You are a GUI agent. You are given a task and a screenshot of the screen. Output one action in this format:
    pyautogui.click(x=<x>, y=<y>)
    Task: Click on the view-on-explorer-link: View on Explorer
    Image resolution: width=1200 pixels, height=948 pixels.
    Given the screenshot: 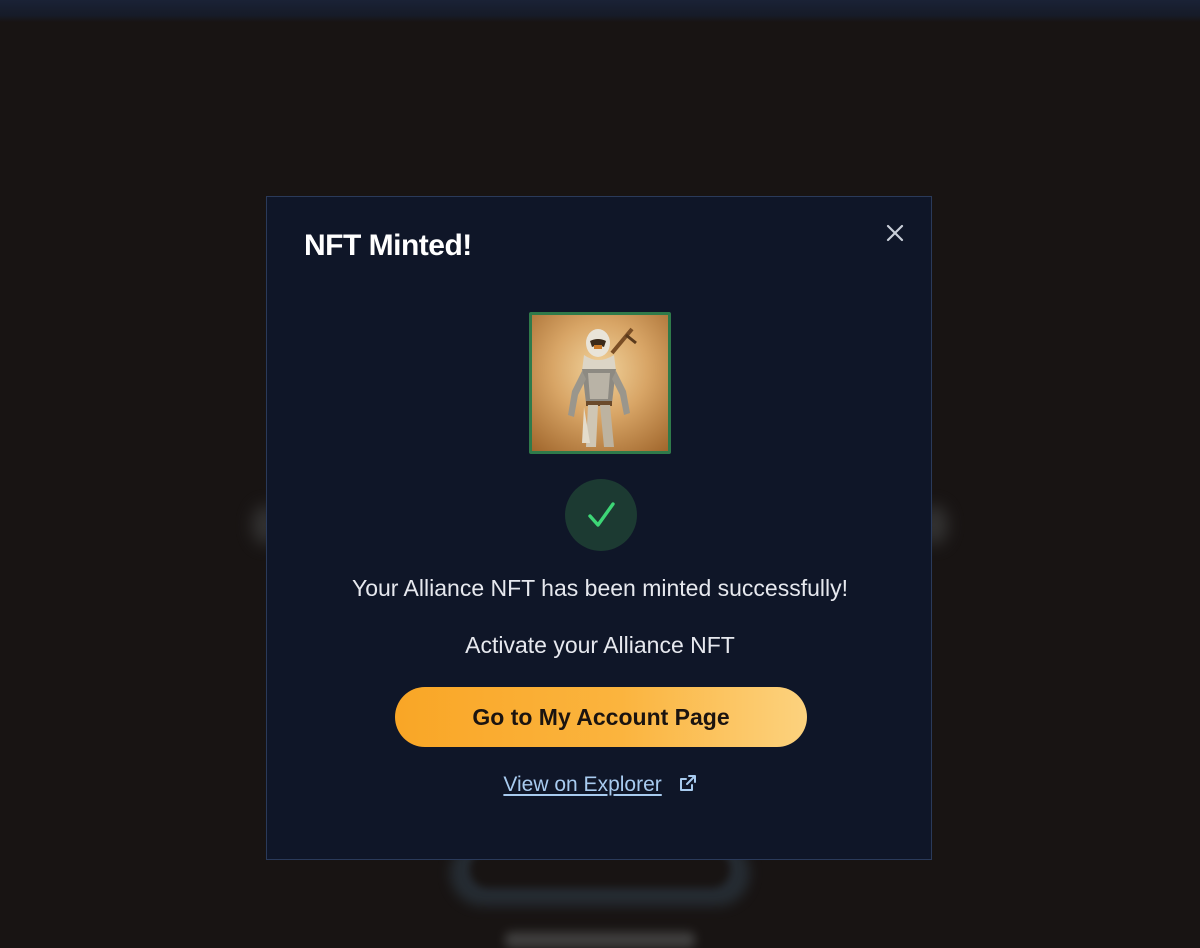 What is the action you would take?
    pyautogui.click(x=600, y=785)
    